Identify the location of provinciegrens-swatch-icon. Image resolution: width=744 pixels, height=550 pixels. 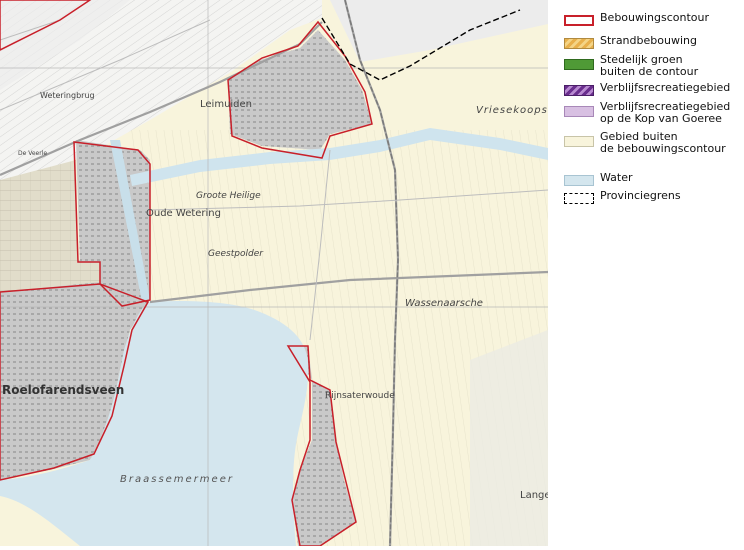
(579, 198).